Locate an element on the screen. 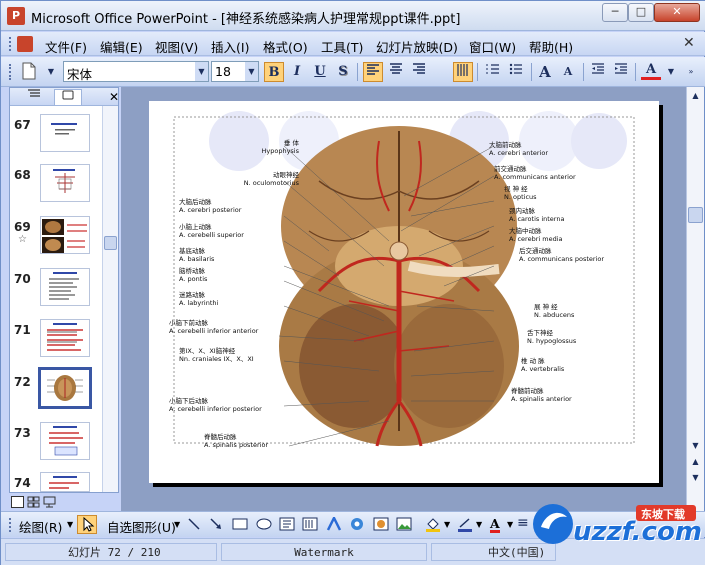 The image size is (705, 565). normal-view-icon is located at coordinates (17, 502).